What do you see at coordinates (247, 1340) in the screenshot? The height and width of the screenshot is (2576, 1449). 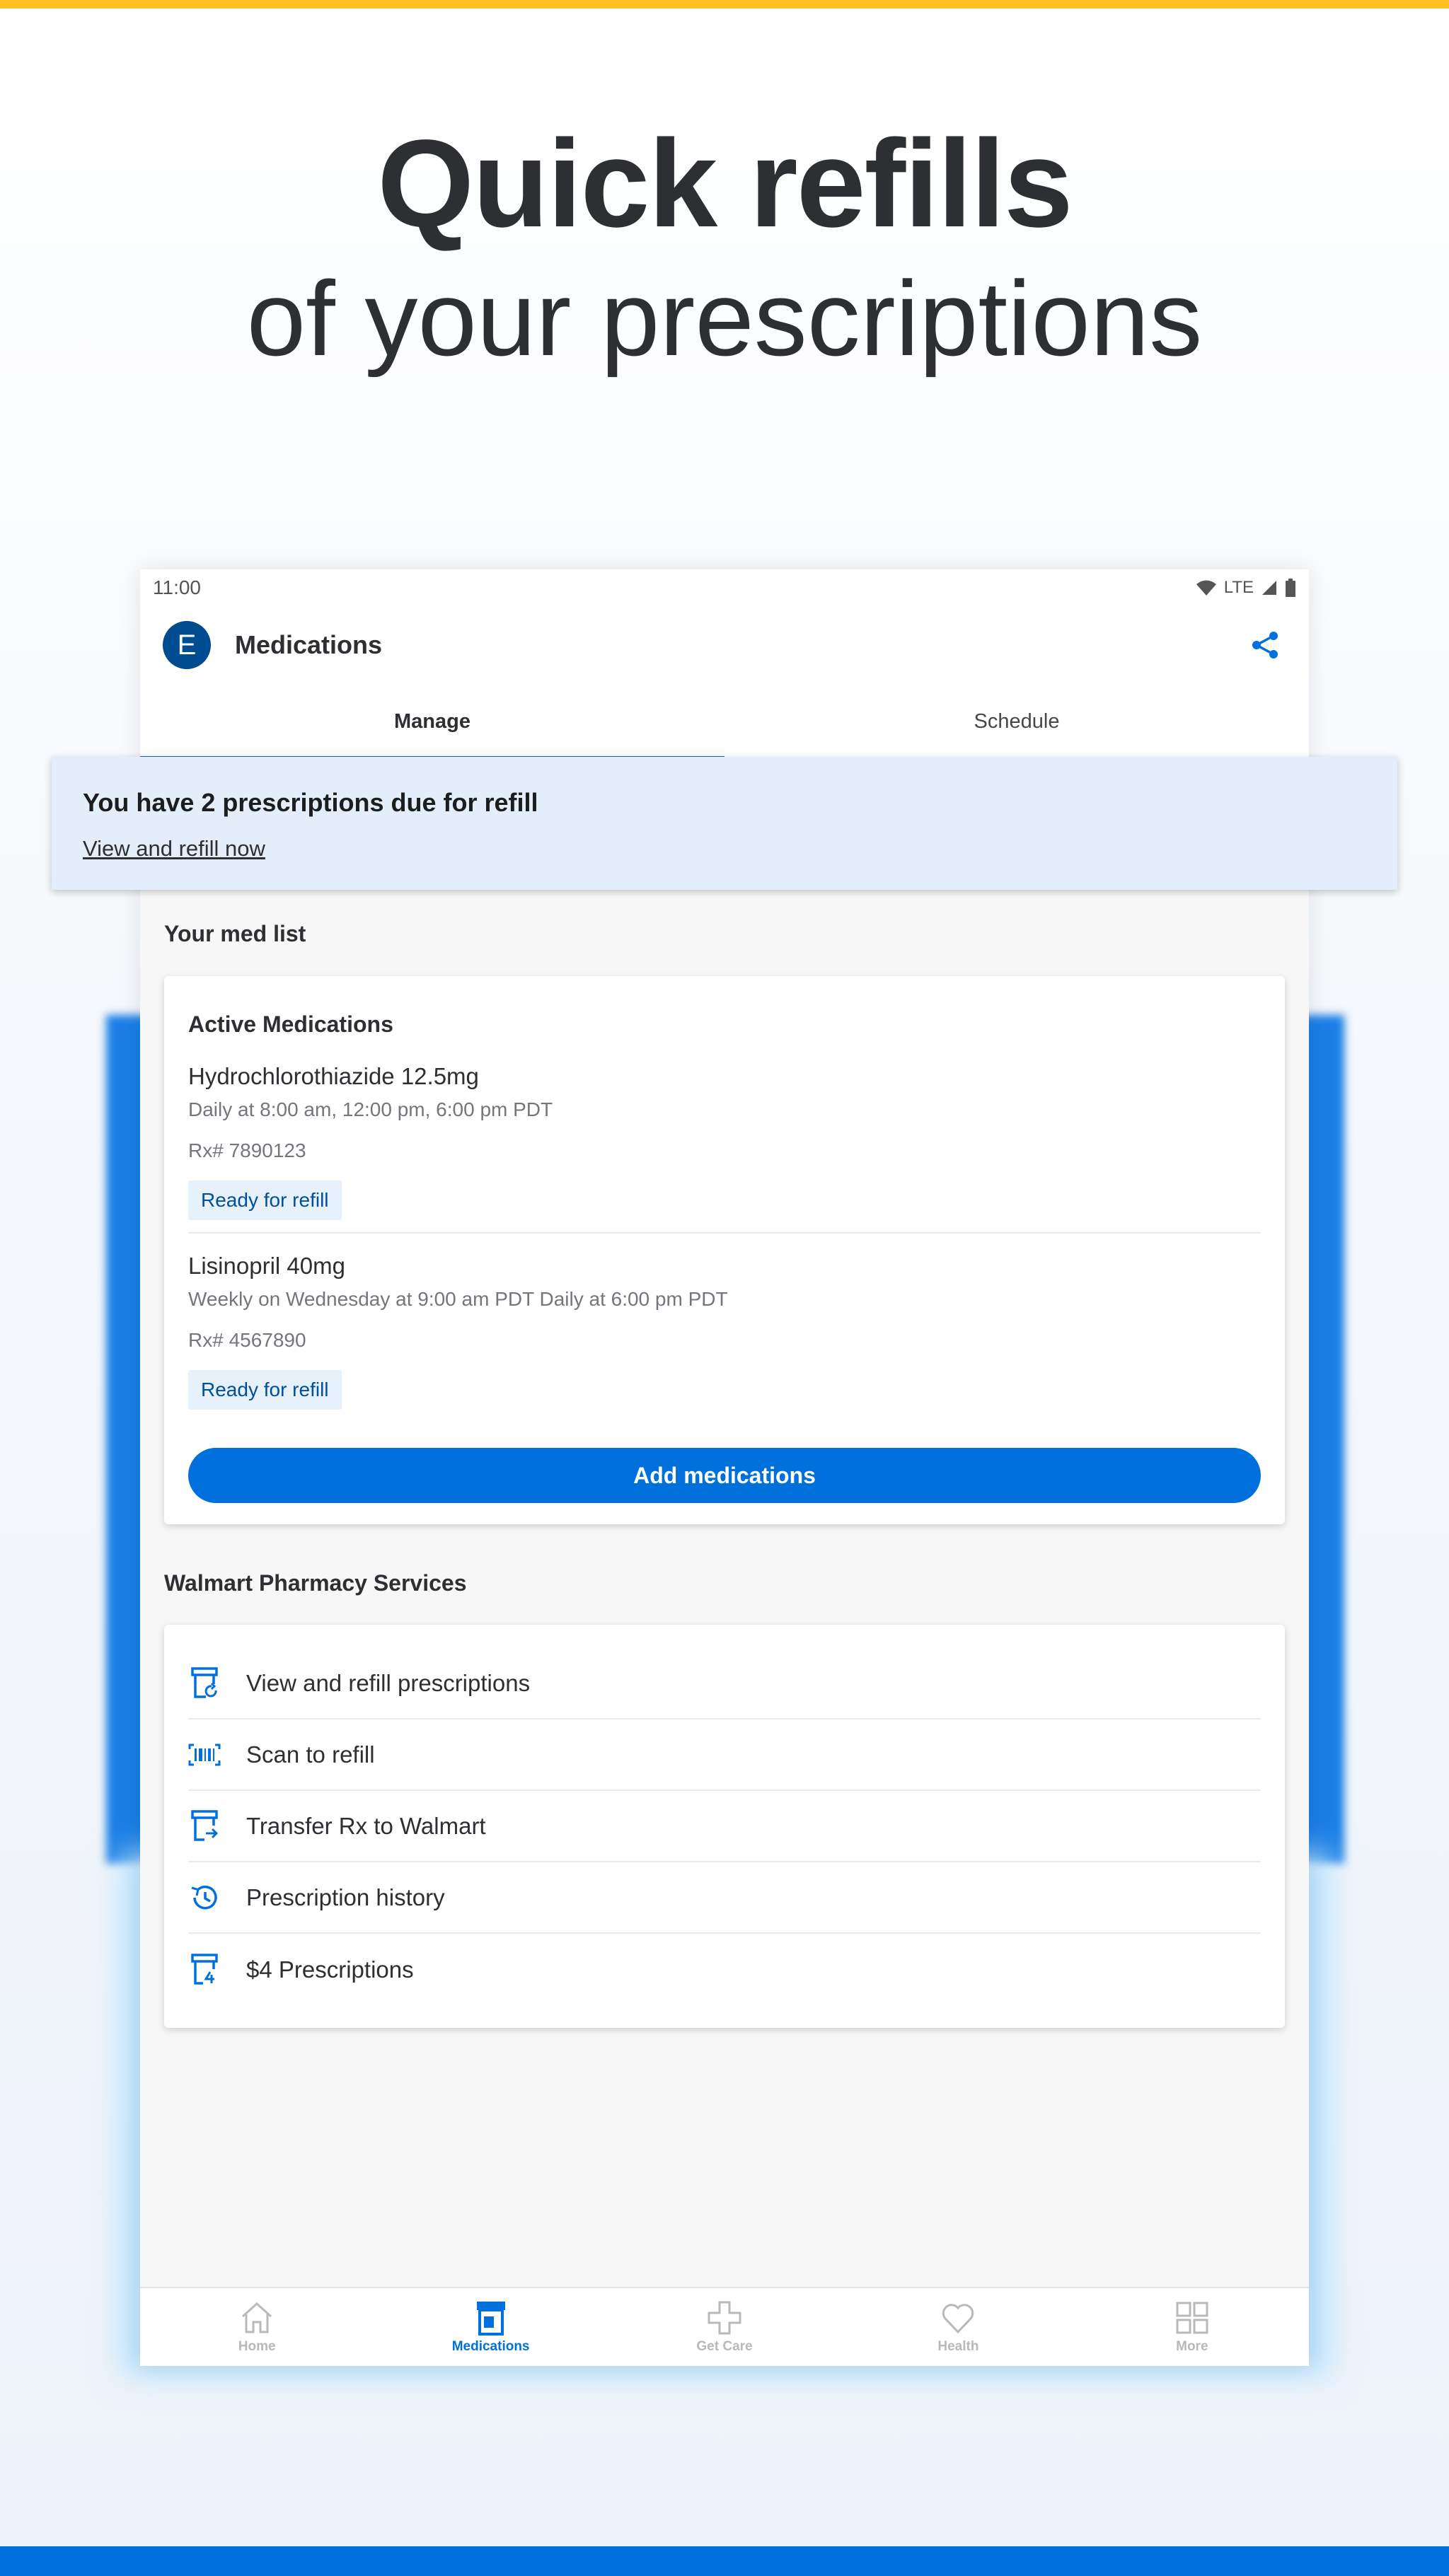 I see `med-rx-number: Rx# 4567890` at bounding box center [247, 1340].